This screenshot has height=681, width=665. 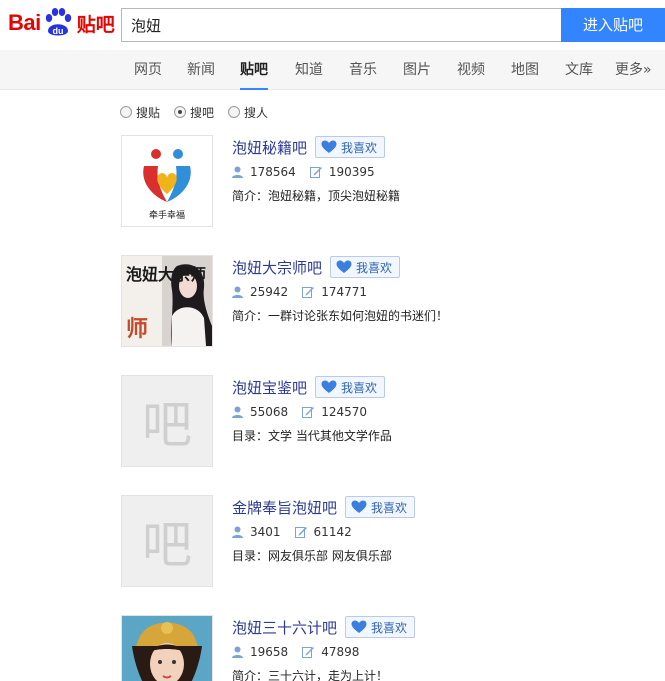 I want to click on nav-item-wenku: 文库, so click(x=579, y=70).